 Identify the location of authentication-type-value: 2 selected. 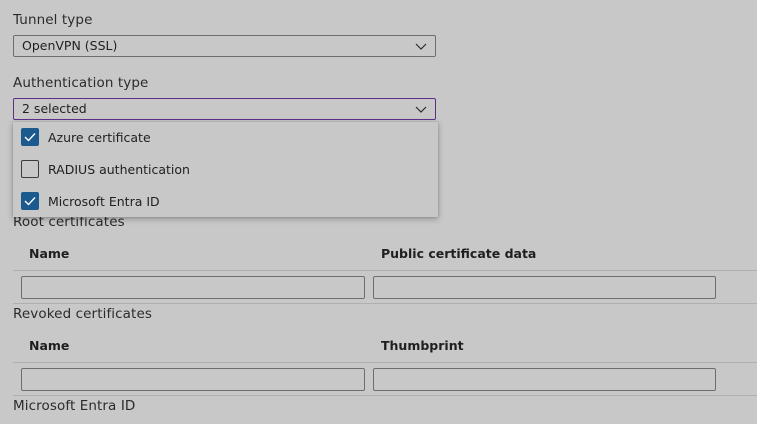
(54, 108).